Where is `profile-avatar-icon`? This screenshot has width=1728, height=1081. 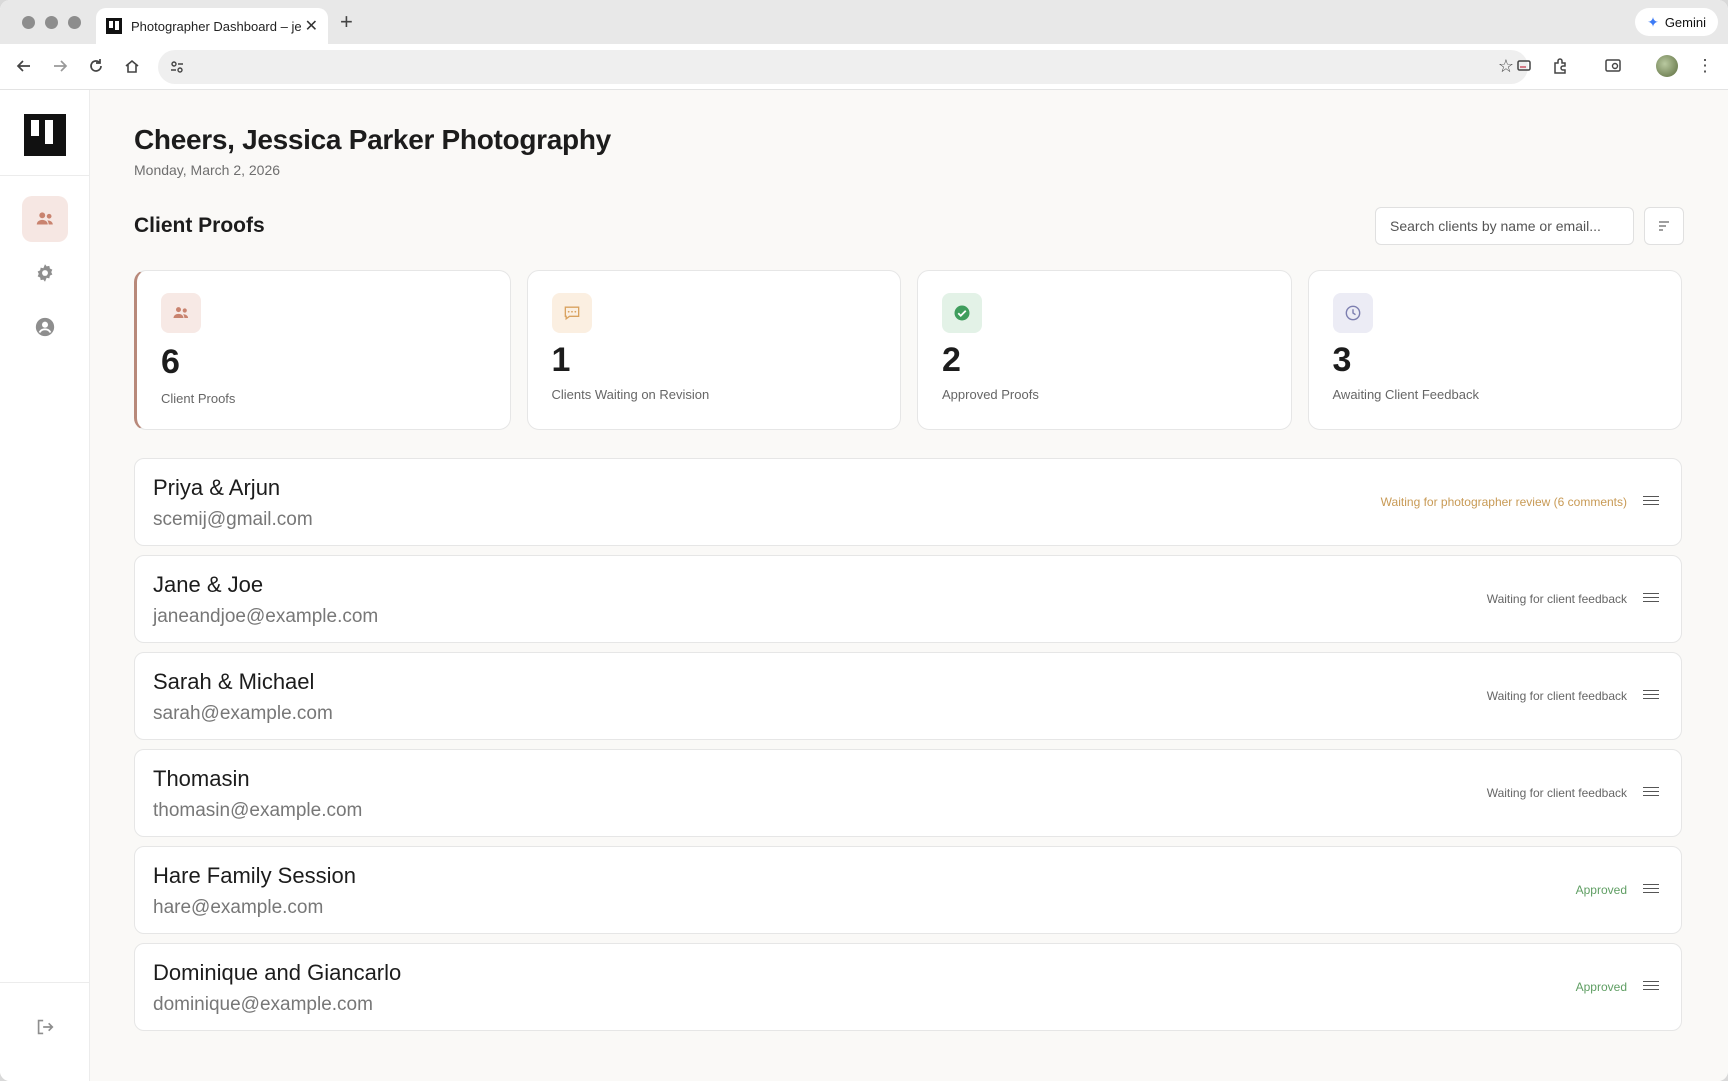
profile-avatar-icon is located at coordinates (1667, 66).